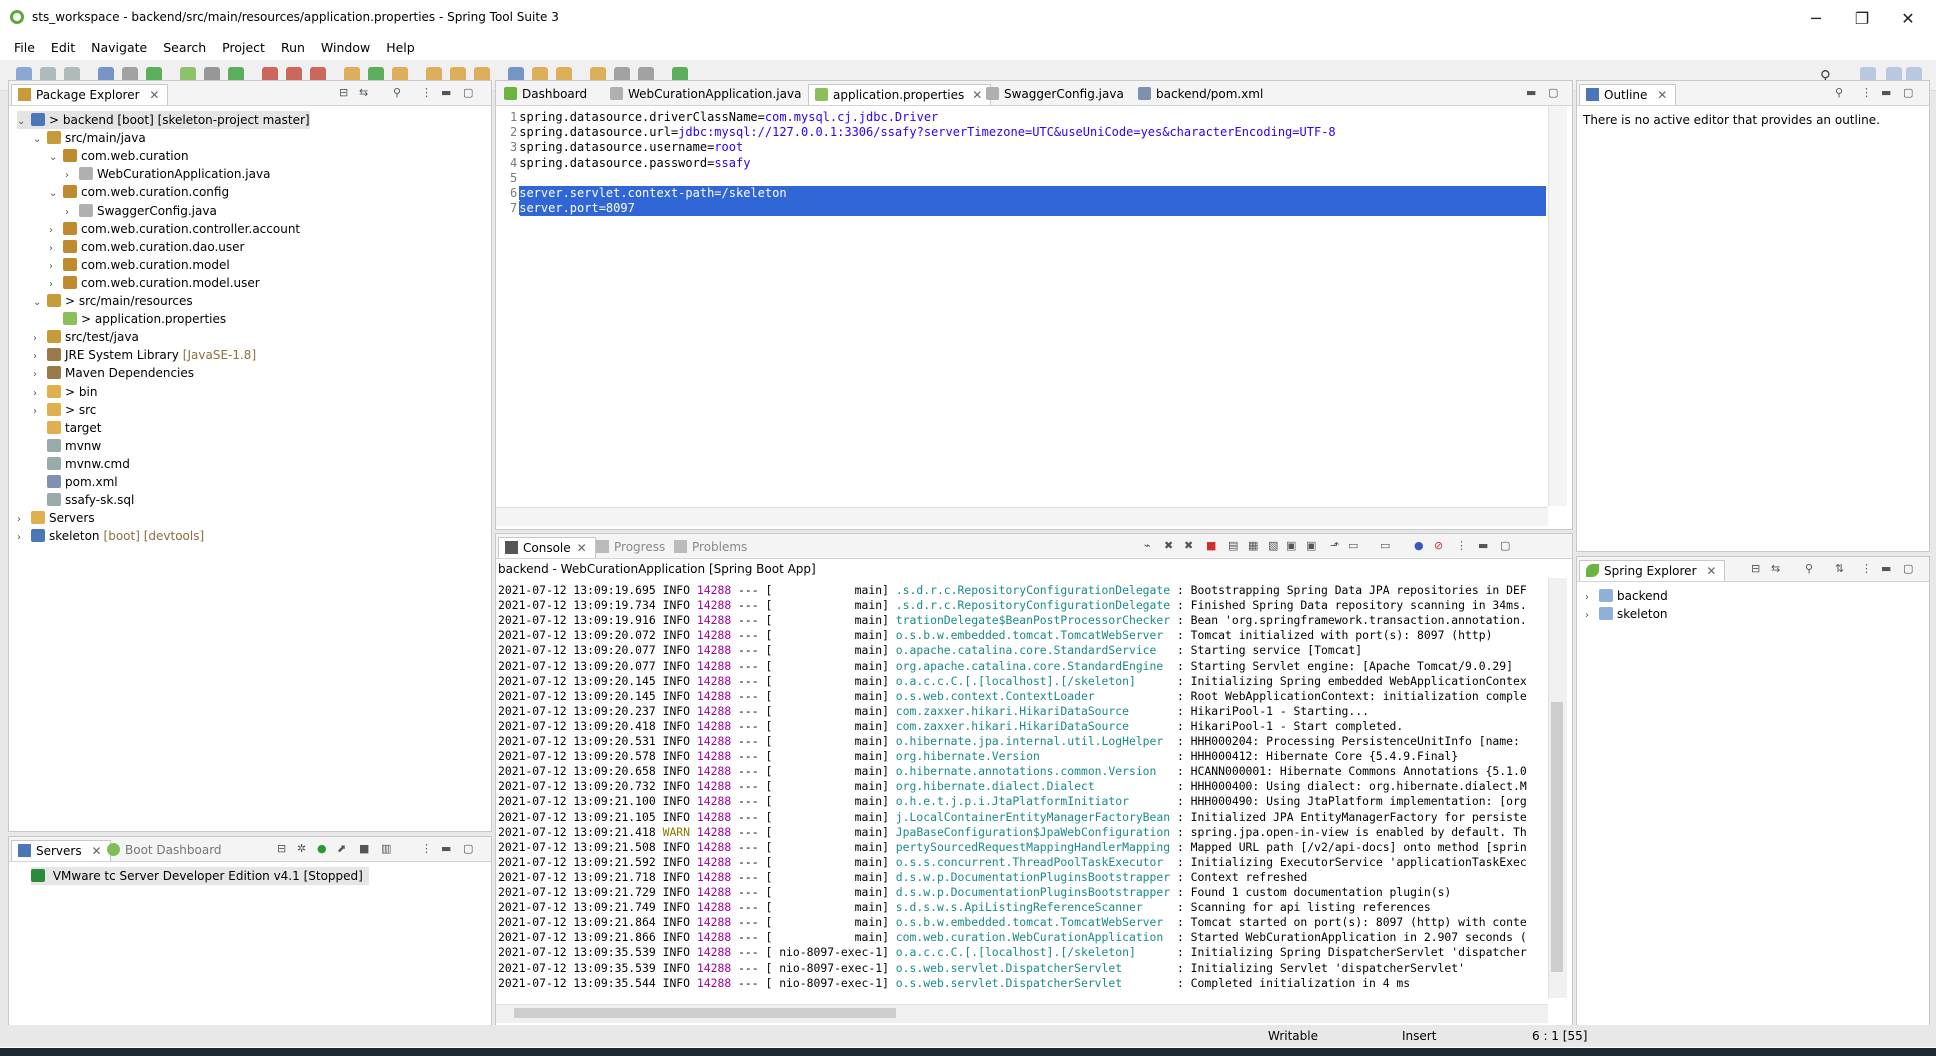  Describe the element at coordinates (1419, 545) in the screenshot. I see `spring-boot-icon: ●` at that location.